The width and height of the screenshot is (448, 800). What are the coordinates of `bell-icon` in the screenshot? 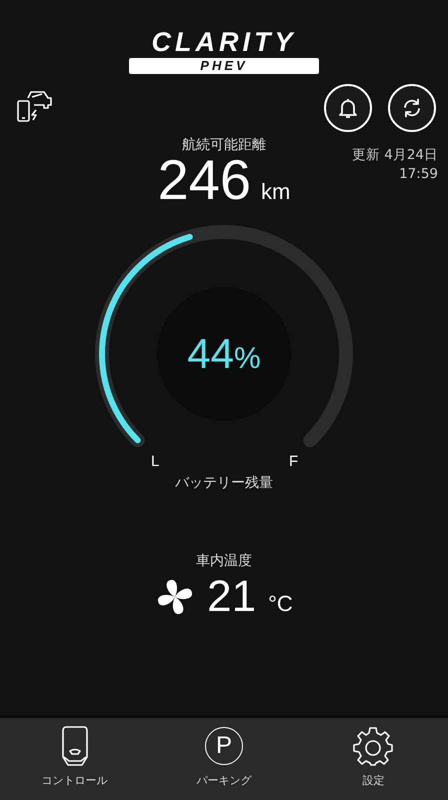 It's located at (348, 108).